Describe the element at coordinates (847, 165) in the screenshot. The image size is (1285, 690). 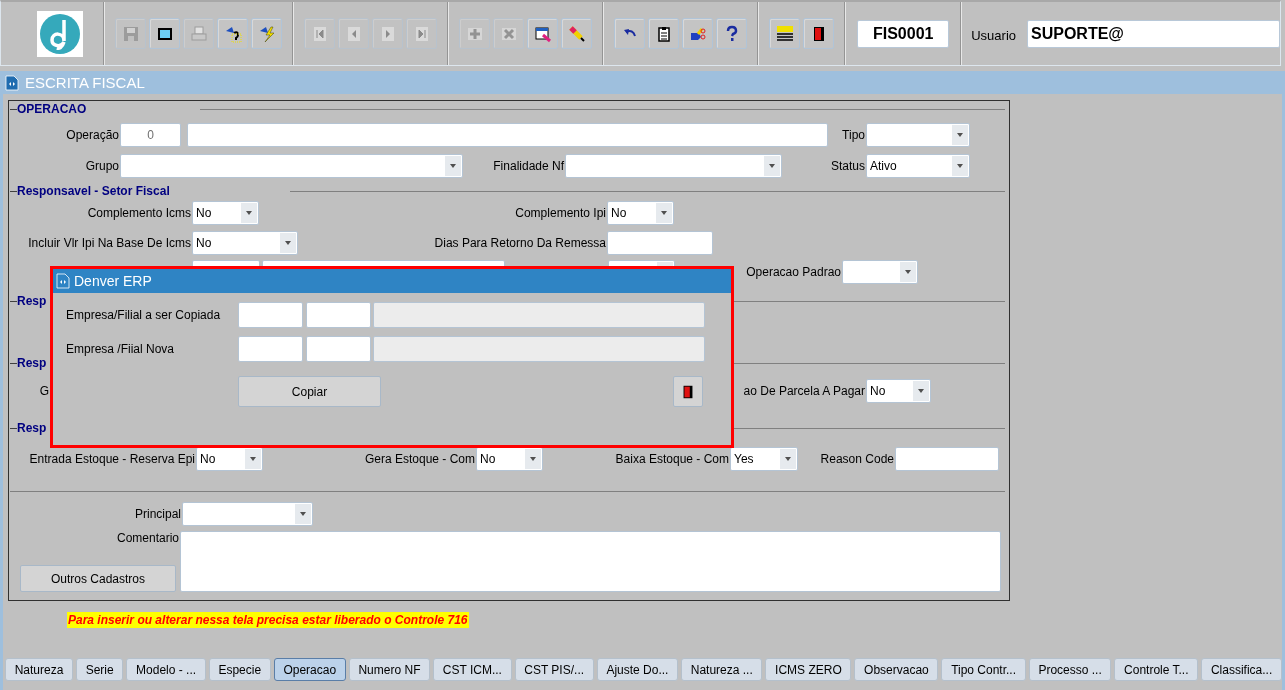
I see `field-label: Status` at that location.